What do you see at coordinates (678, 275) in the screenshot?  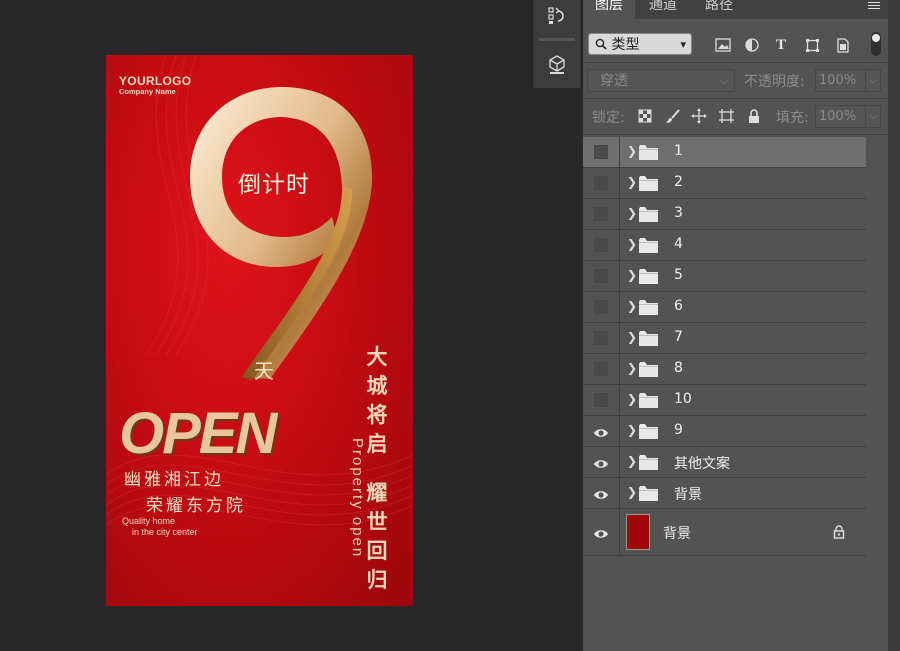 I see `layer-name: 5` at bounding box center [678, 275].